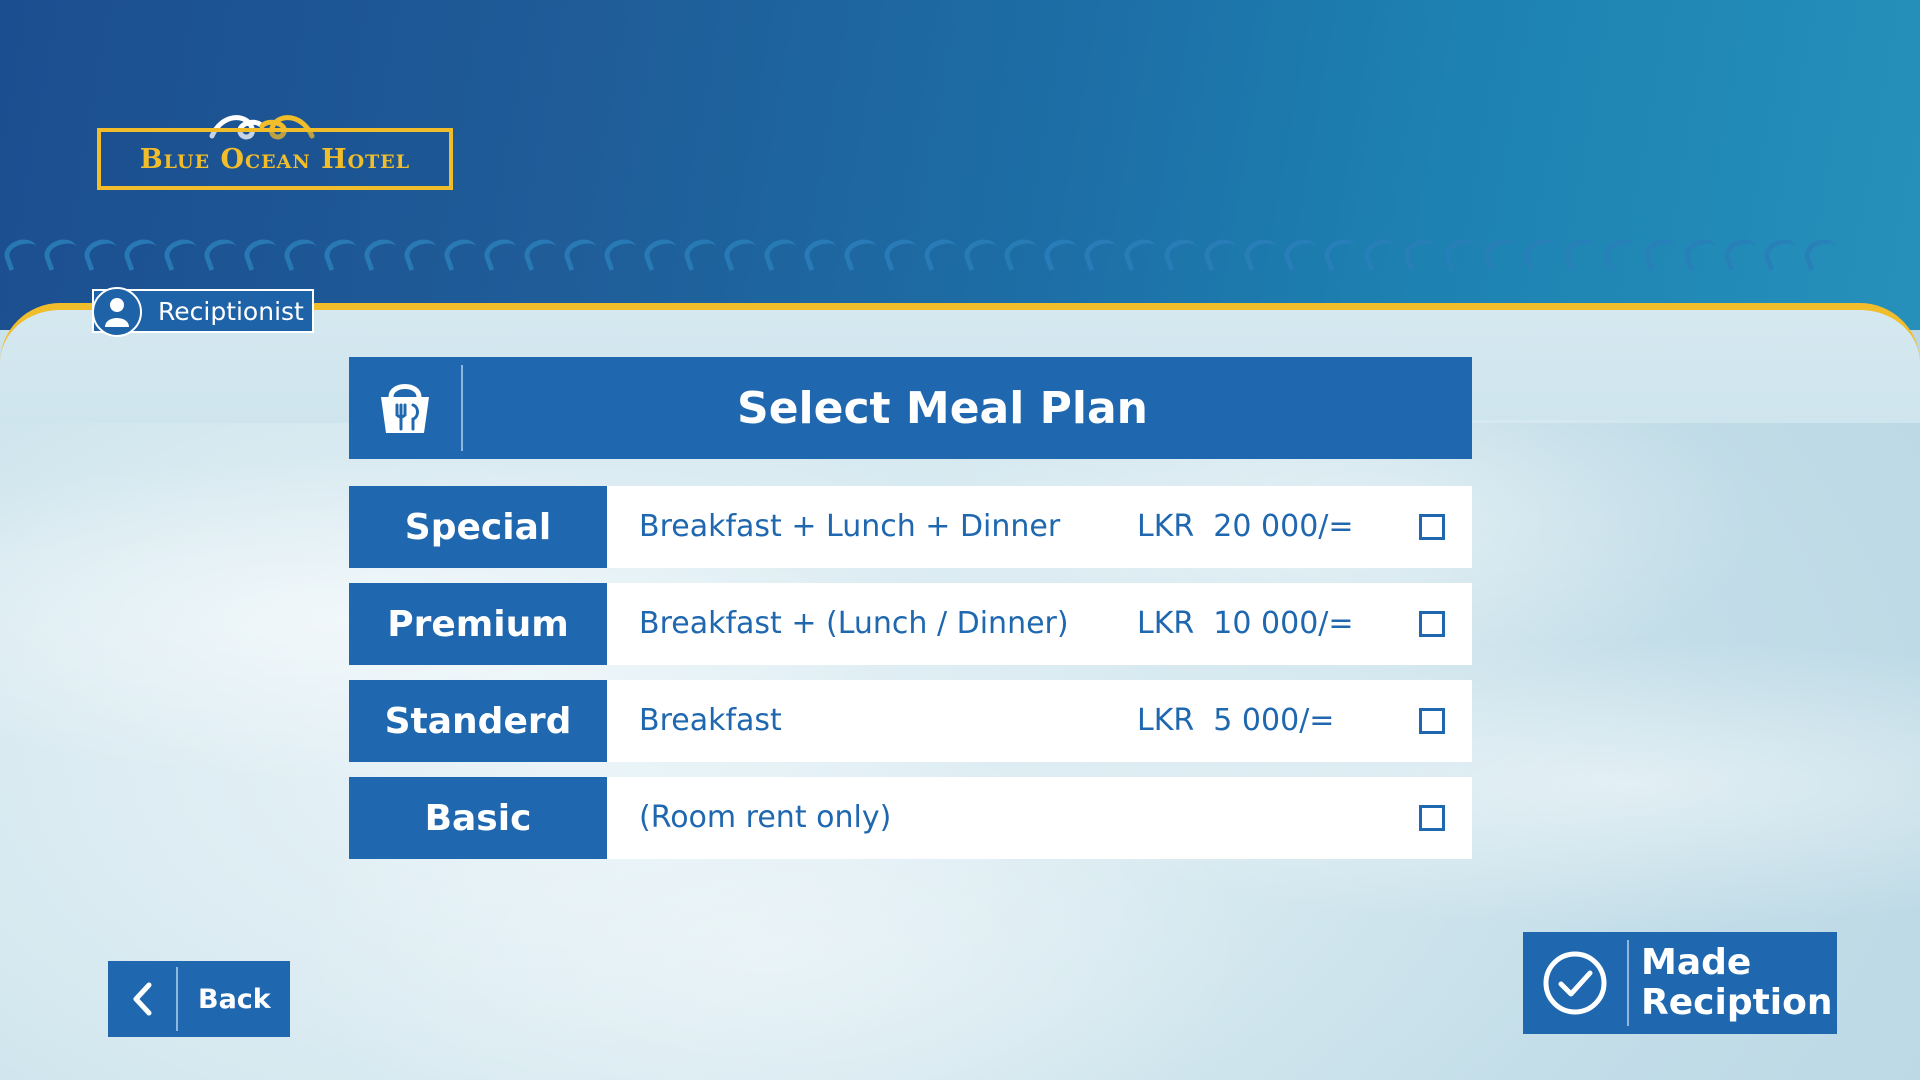 This screenshot has height=1080, width=1920. What do you see at coordinates (1245, 526) in the screenshot?
I see `plan-price: LKR 20 000/=` at bounding box center [1245, 526].